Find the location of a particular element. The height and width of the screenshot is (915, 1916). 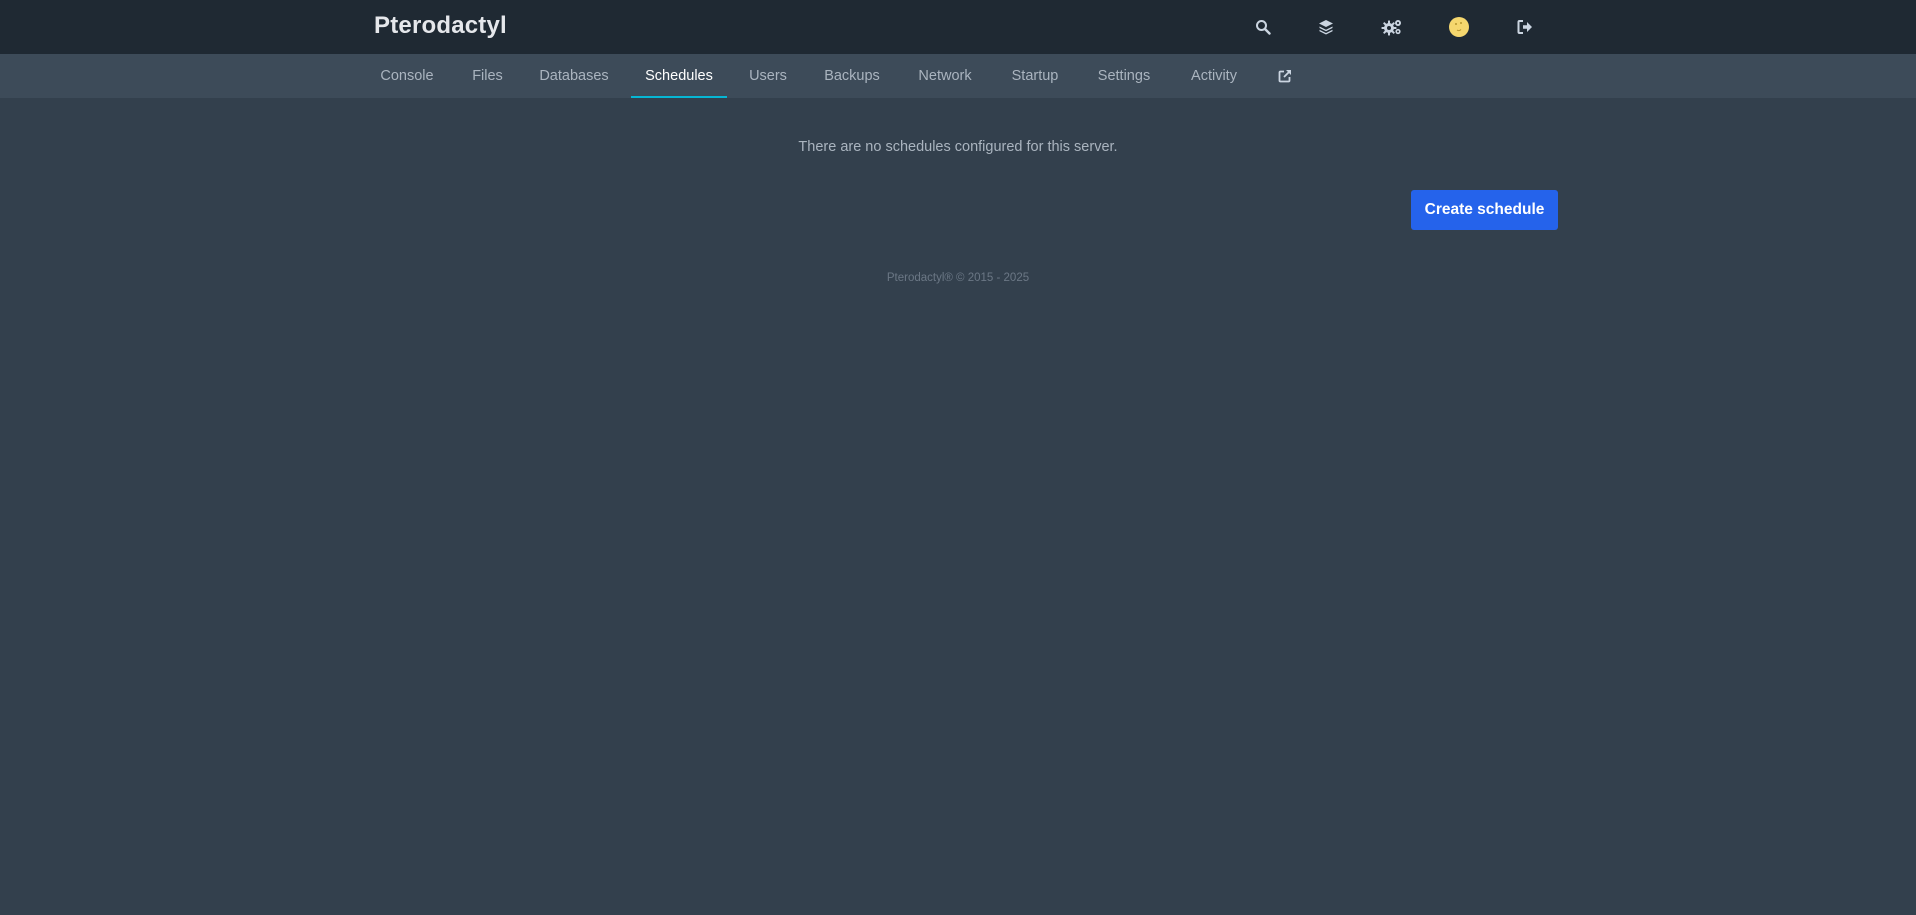

tab-activity: Activity is located at coordinates (1214, 76).